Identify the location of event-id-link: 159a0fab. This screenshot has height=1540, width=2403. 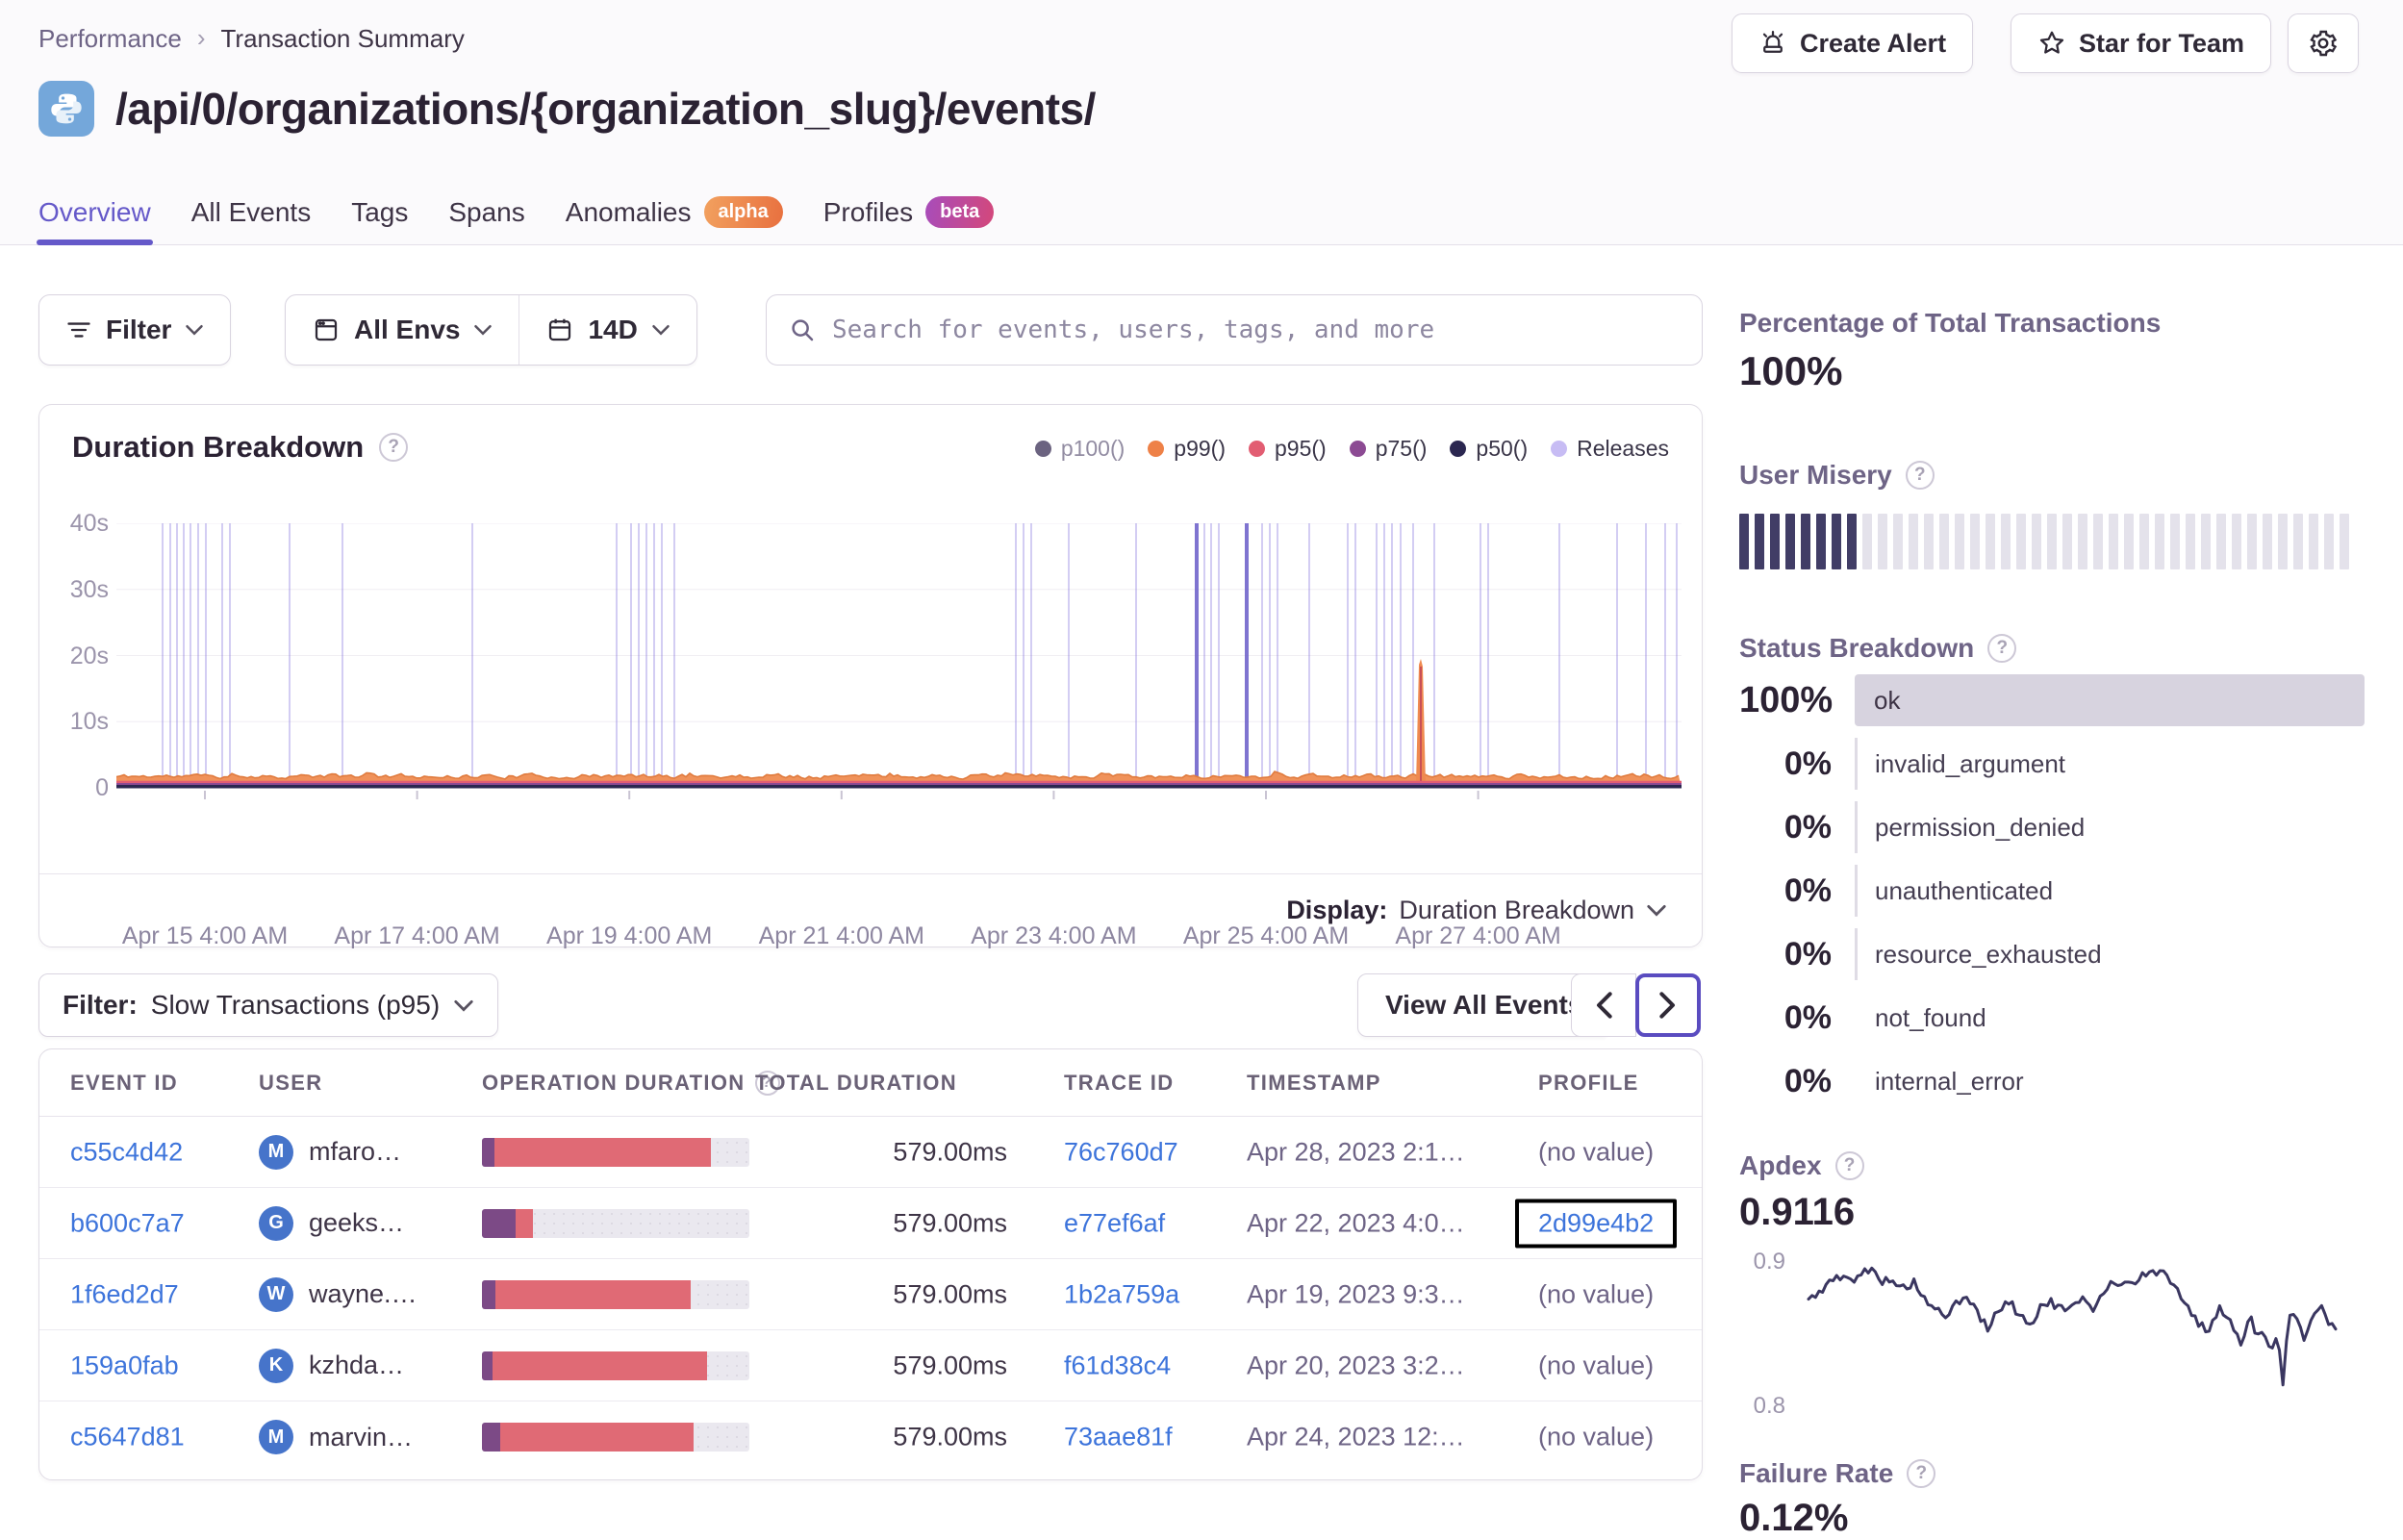
(124, 1365).